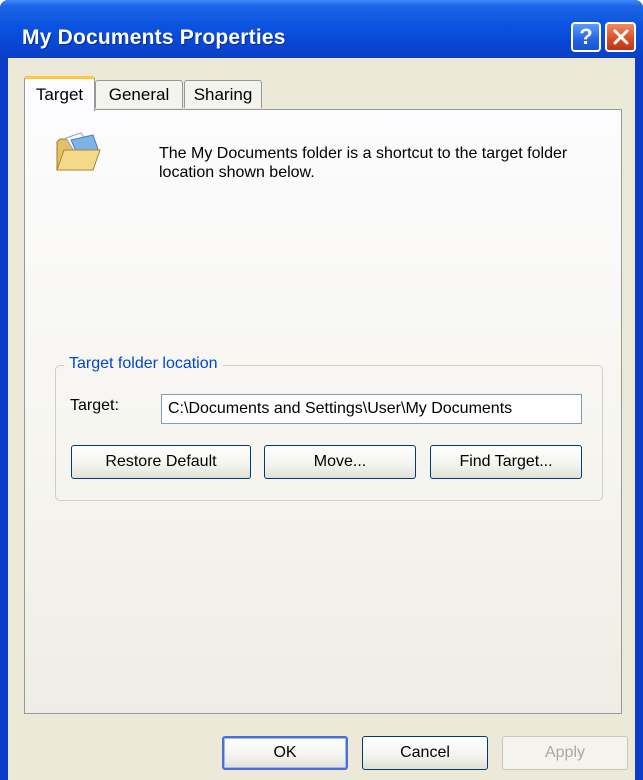 The image size is (643, 780). I want to click on target-label: Target:, so click(94, 405).